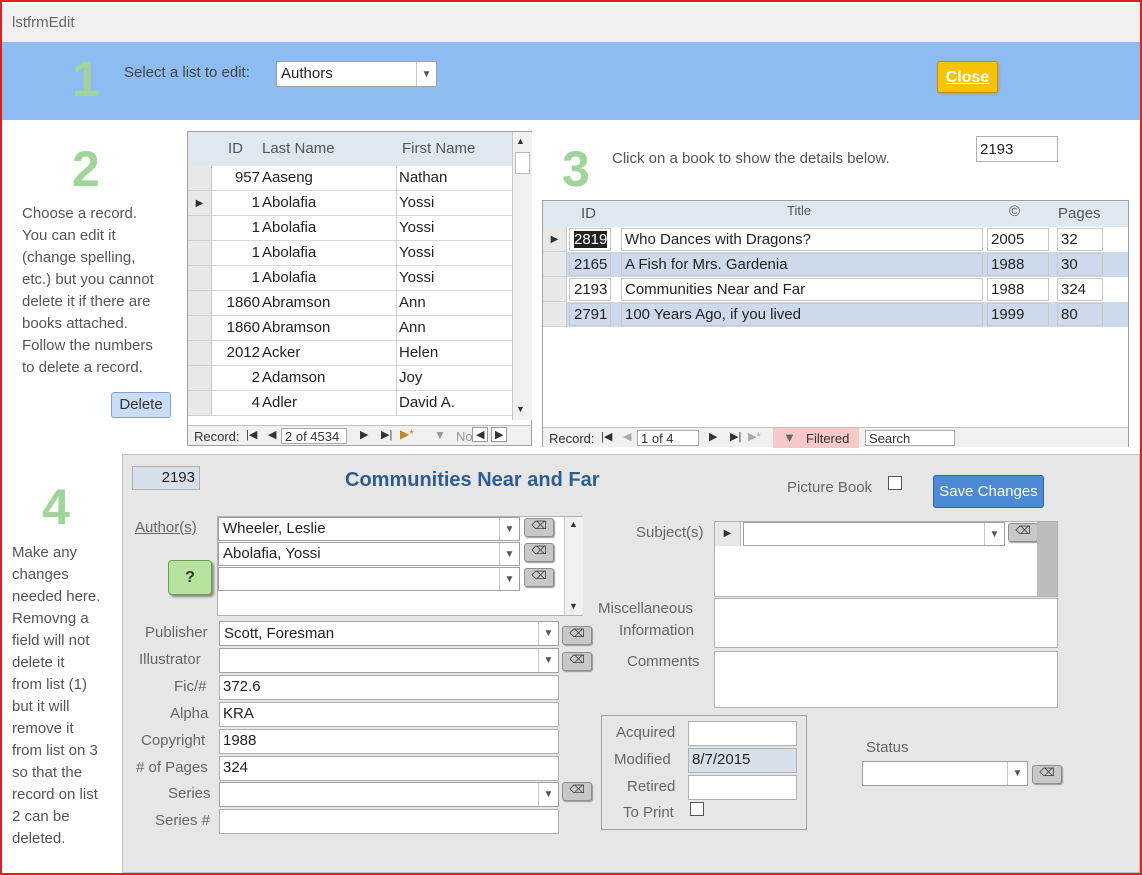 This screenshot has height=875, width=1142. I want to click on filtered-toggle: ▼ Filtered, so click(816, 438).